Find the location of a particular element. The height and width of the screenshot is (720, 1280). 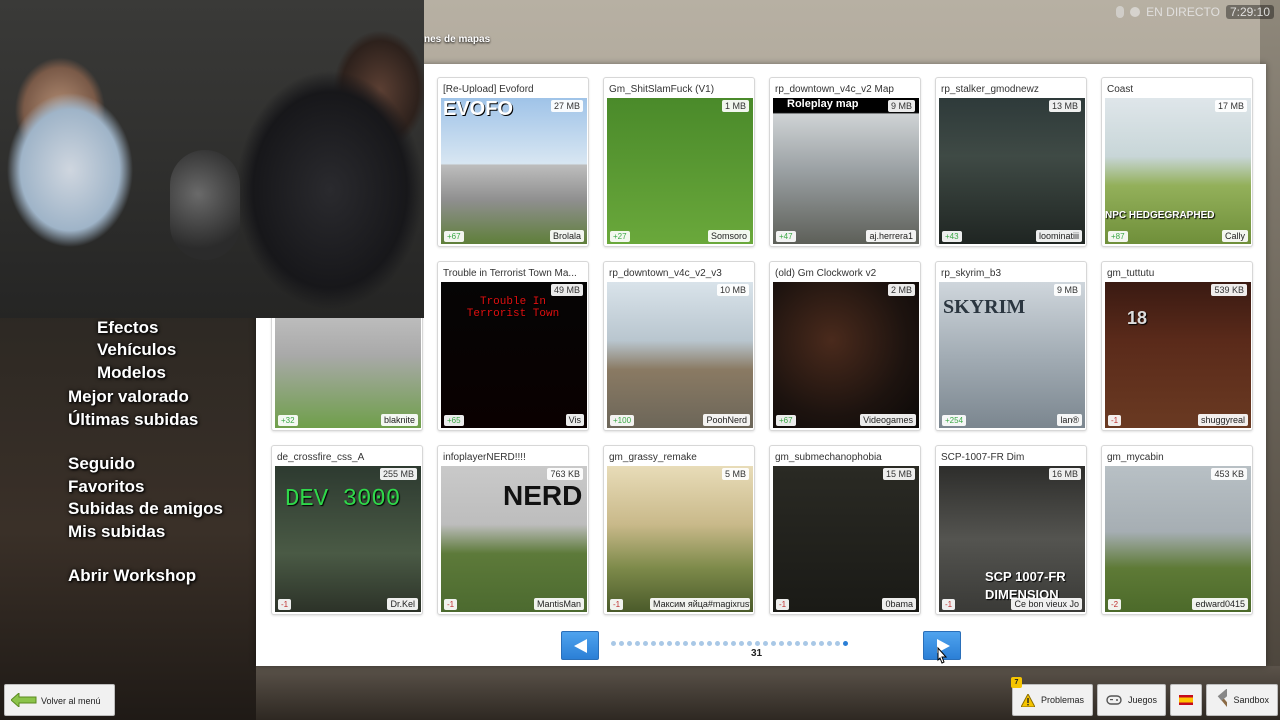

map-card: Coast NPC HEDGEGRAPHED 17 MB +87 Cally is located at coordinates (1177, 162).